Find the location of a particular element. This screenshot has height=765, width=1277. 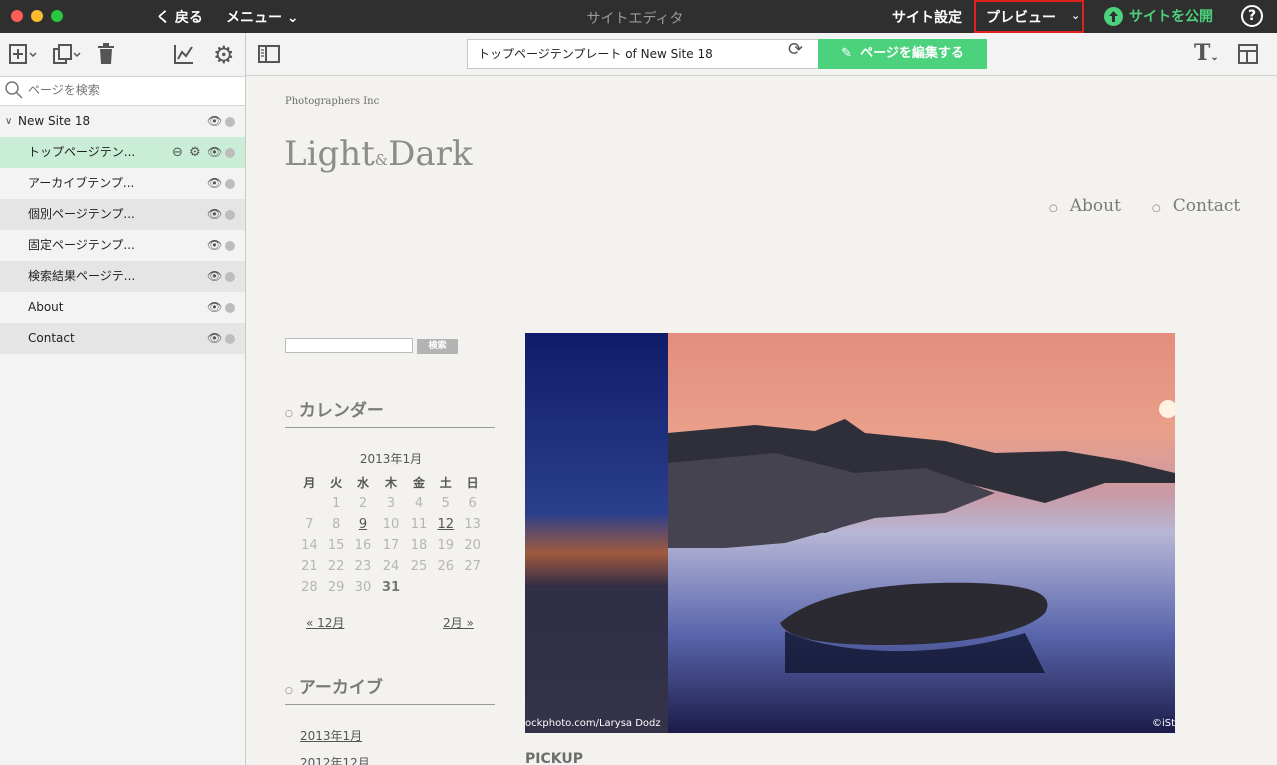

site-search-input is located at coordinates (349, 345).